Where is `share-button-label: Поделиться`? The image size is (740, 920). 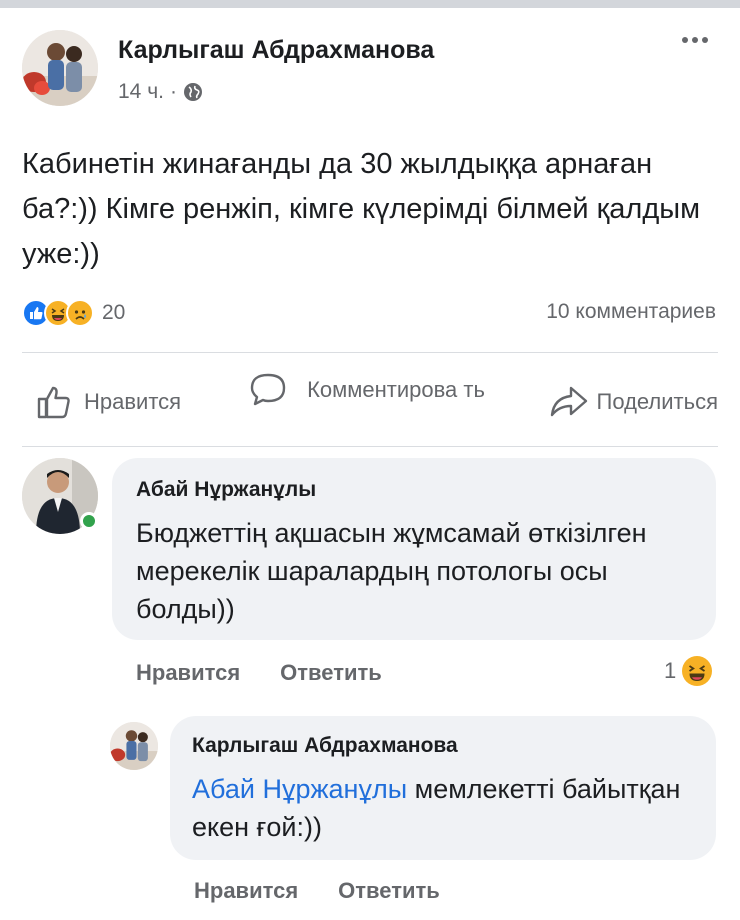
share-button-label: Поделиться is located at coordinates (657, 401).